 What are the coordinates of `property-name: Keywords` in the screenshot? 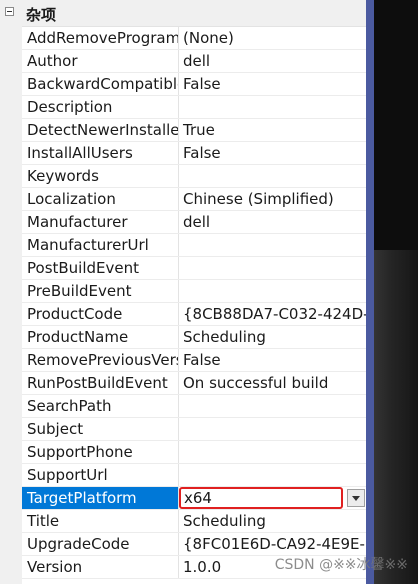 It's located at (100, 176).